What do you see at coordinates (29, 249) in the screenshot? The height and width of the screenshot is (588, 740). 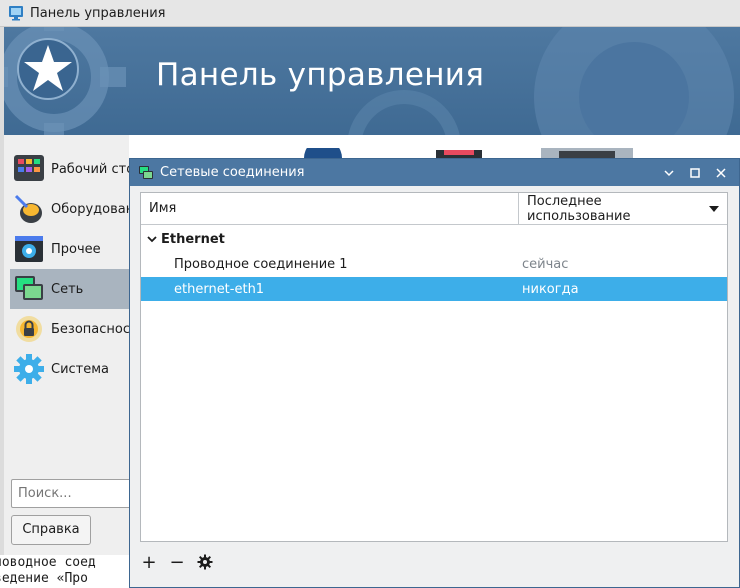 I see `misc-icon` at bounding box center [29, 249].